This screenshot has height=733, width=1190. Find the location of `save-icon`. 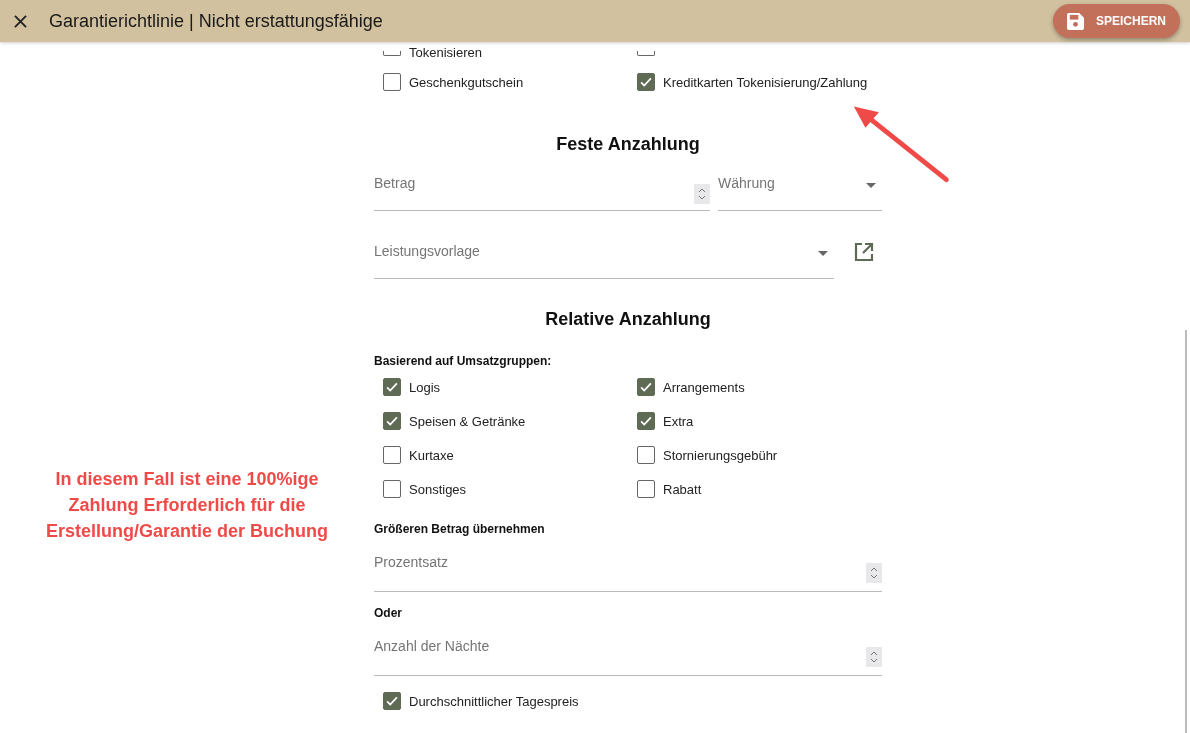

save-icon is located at coordinates (1075, 21).